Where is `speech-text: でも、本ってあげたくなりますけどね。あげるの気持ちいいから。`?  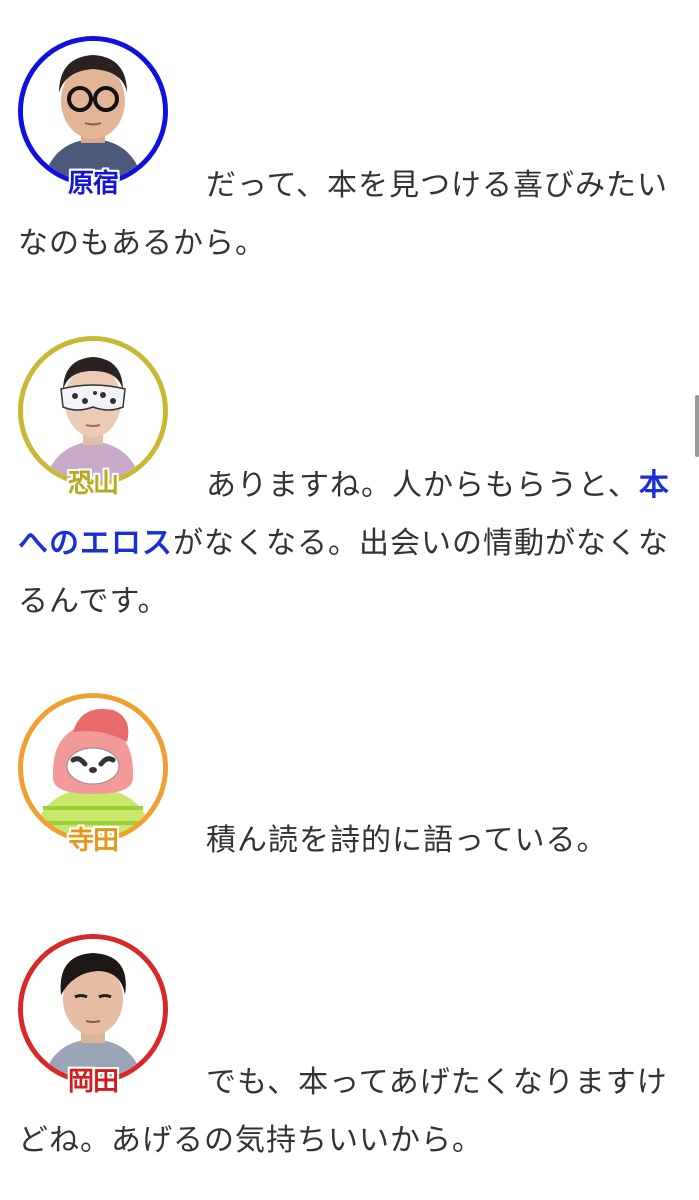 speech-text: でも、本ってあげたくなりますけどね。あげるの気持ちいいから。 is located at coordinates (353, 1112).